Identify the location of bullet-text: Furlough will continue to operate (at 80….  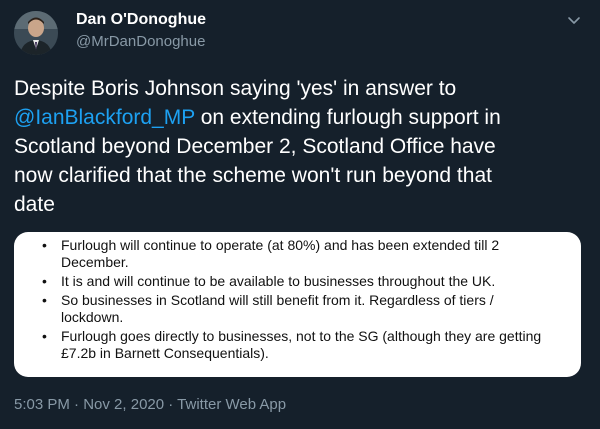
(280, 245).